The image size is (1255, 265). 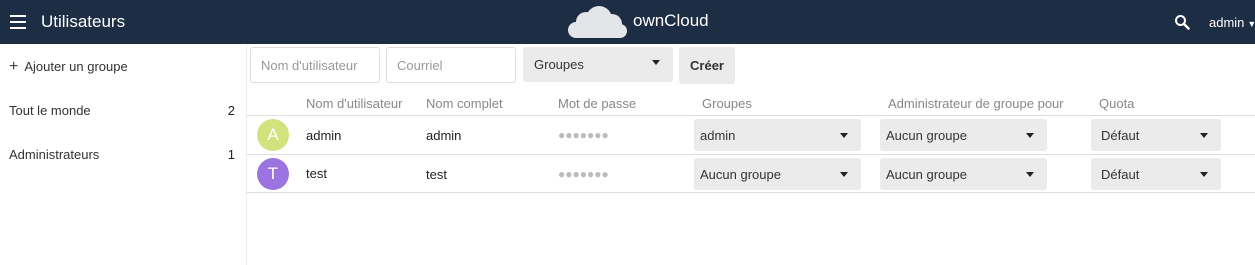 What do you see at coordinates (50, 110) in the screenshot?
I see `group-label: Tout le monde` at bounding box center [50, 110].